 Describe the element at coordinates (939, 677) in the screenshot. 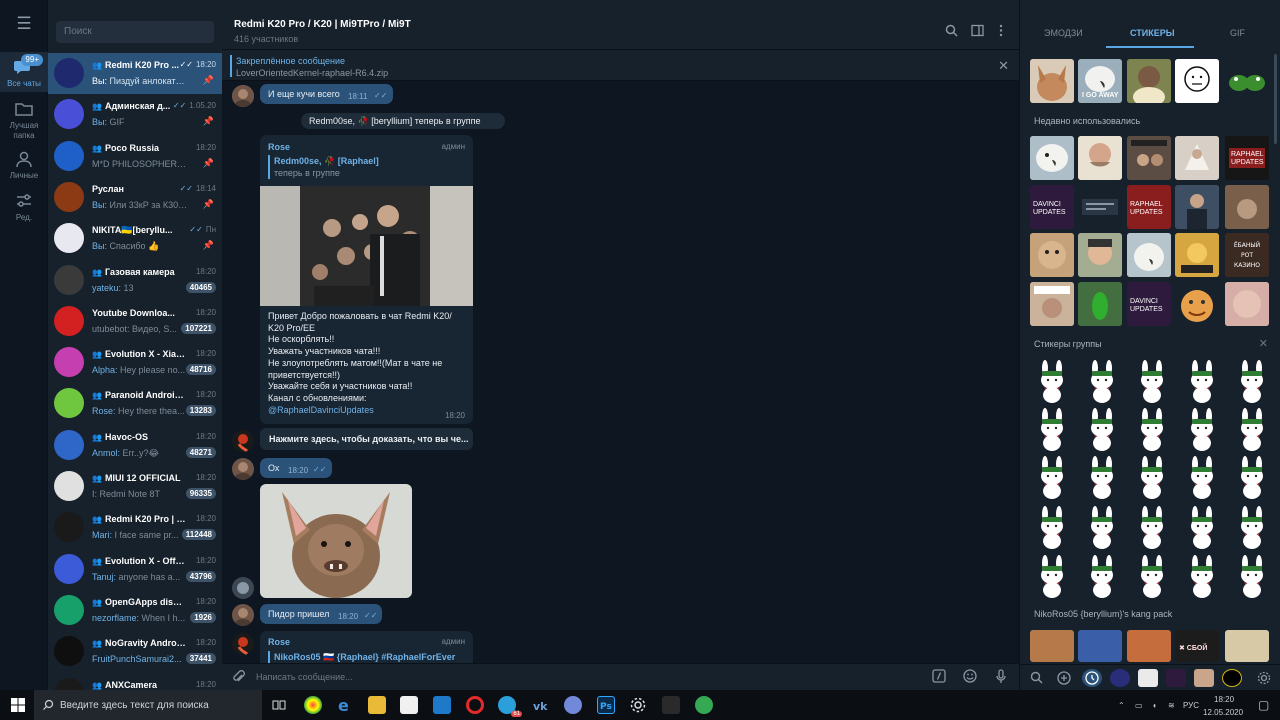

I see `bot-command-icon` at that location.